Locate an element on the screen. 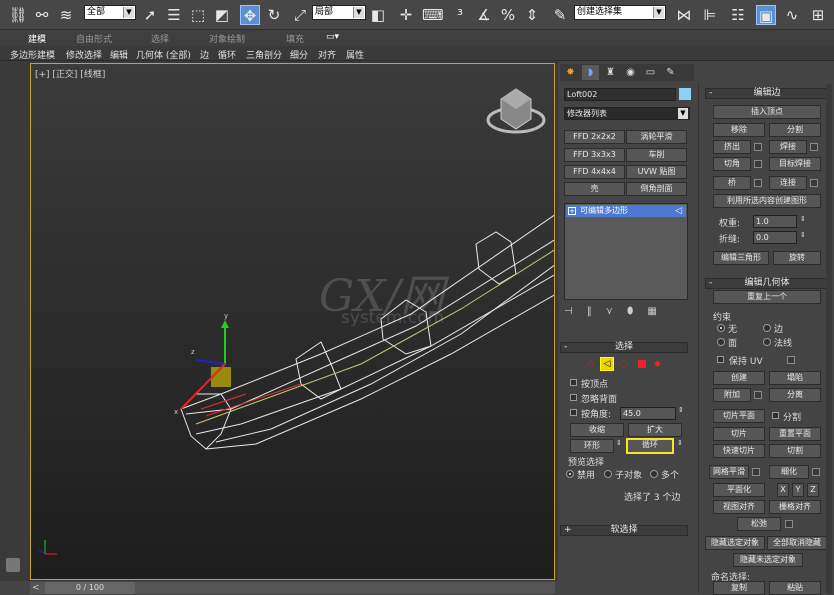  keyboard-shortcut-icon: ⌨ is located at coordinates (433, 15).